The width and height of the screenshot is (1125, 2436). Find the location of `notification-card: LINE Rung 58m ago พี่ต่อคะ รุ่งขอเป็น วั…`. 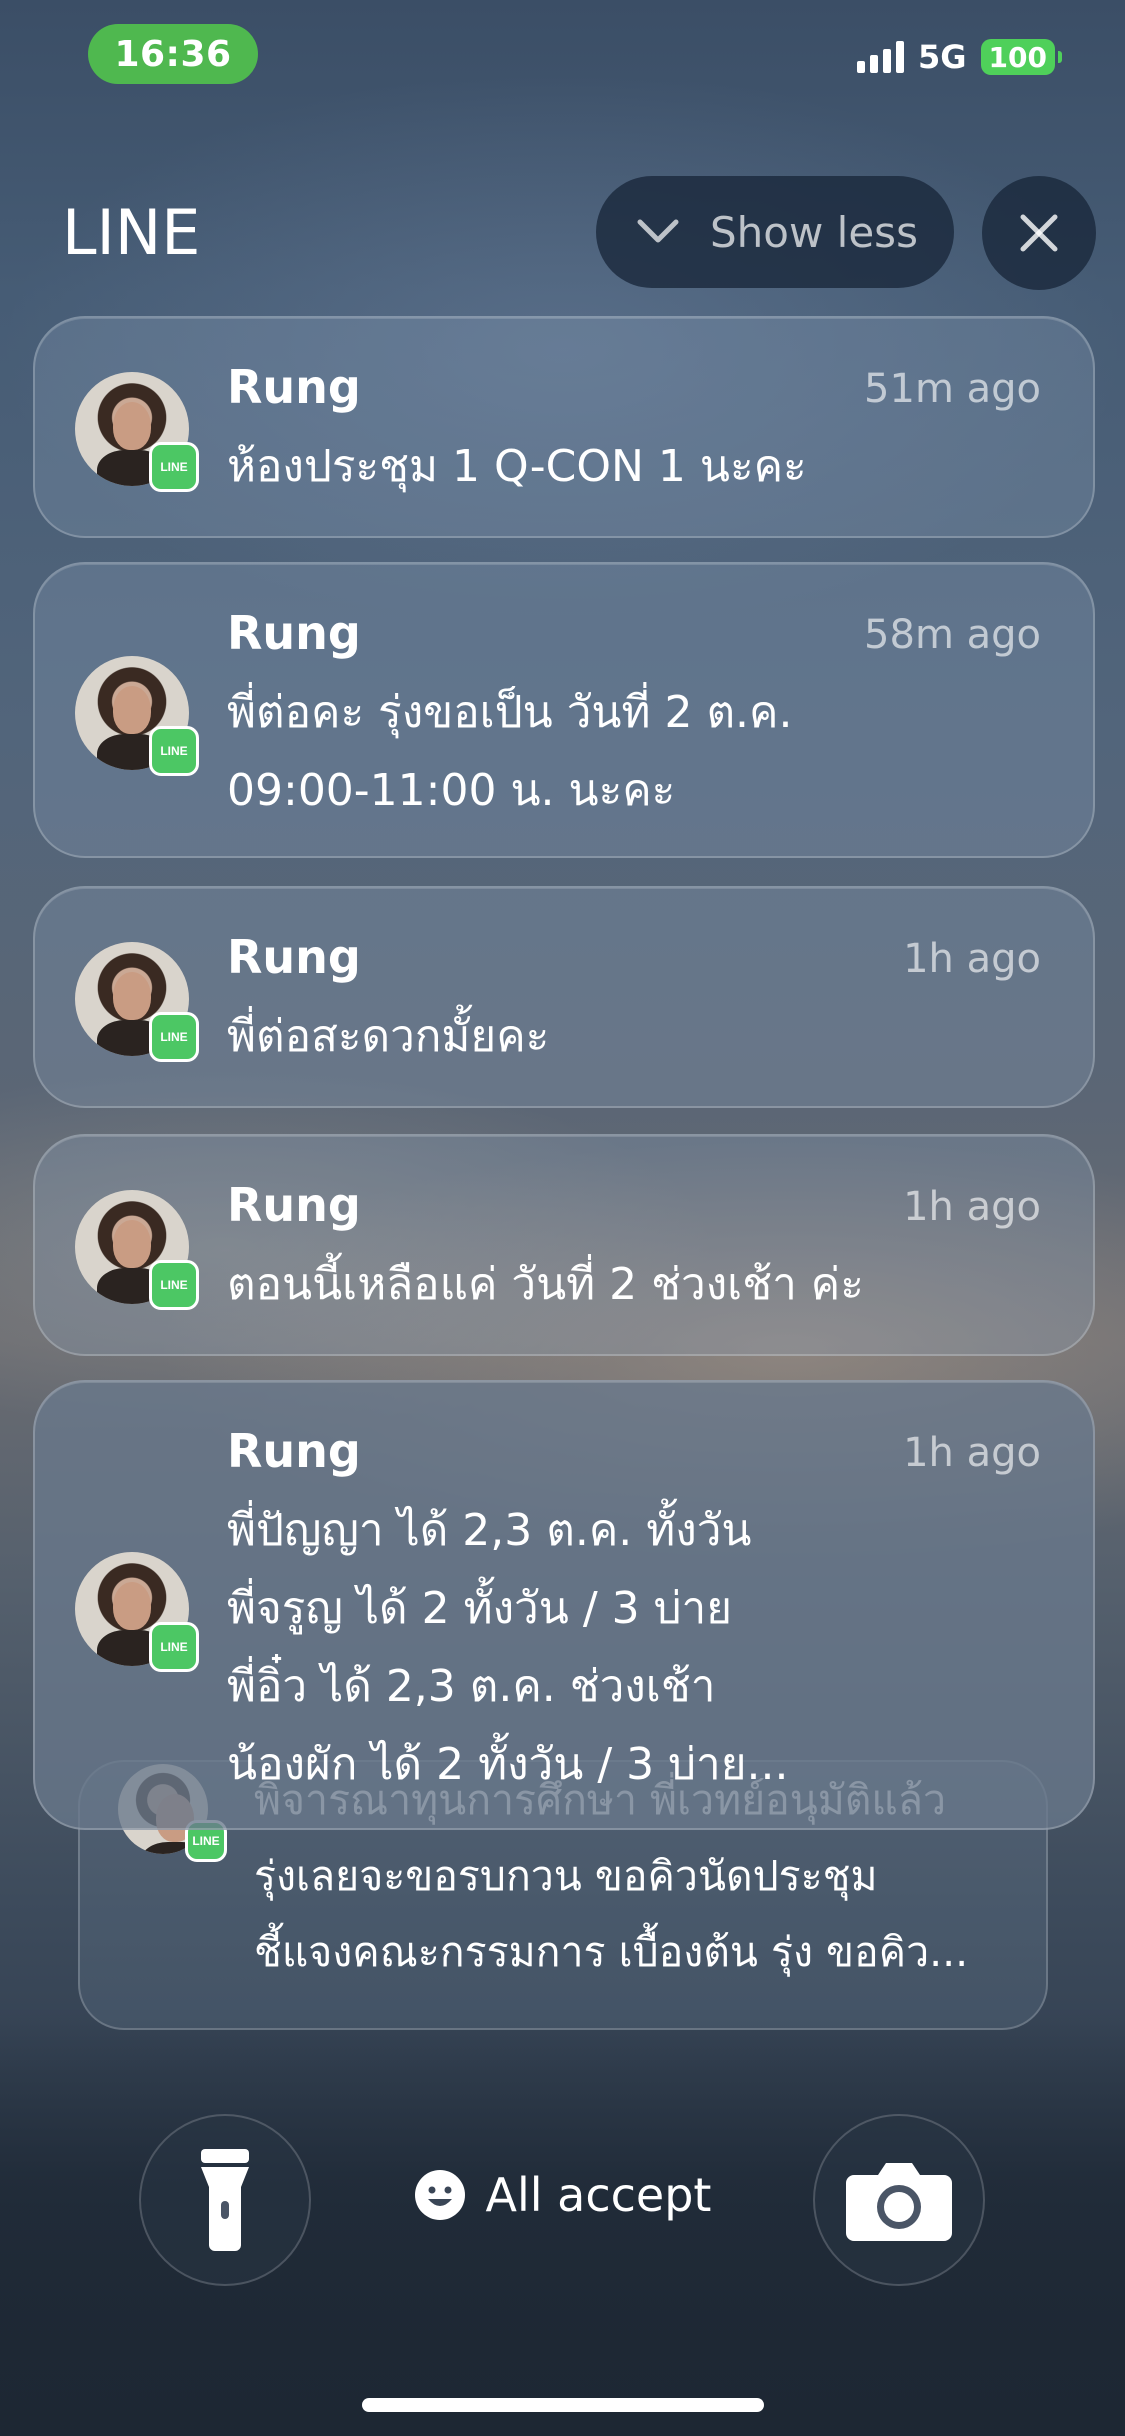

notification-card: LINE Rung 58m ago พี่ต่อคะ รุ่งขอเป็น วั… is located at coordinates (564, 710).